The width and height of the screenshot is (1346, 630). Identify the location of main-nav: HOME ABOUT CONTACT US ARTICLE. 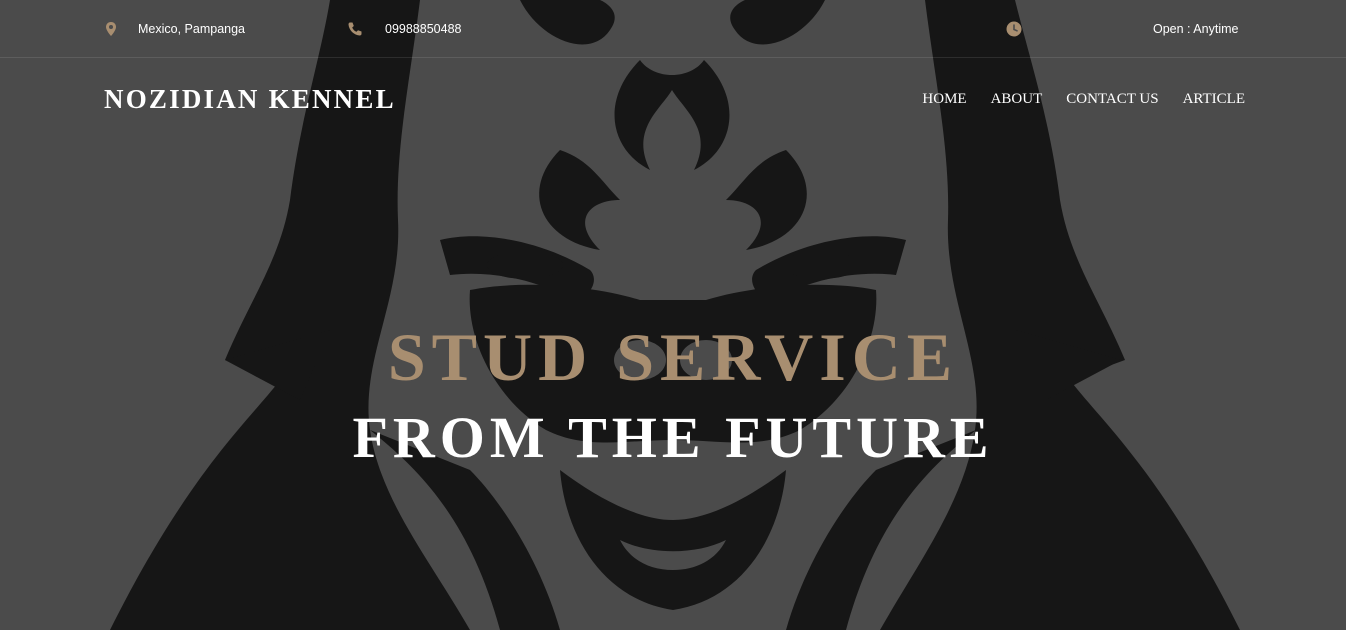
(1083, 99).